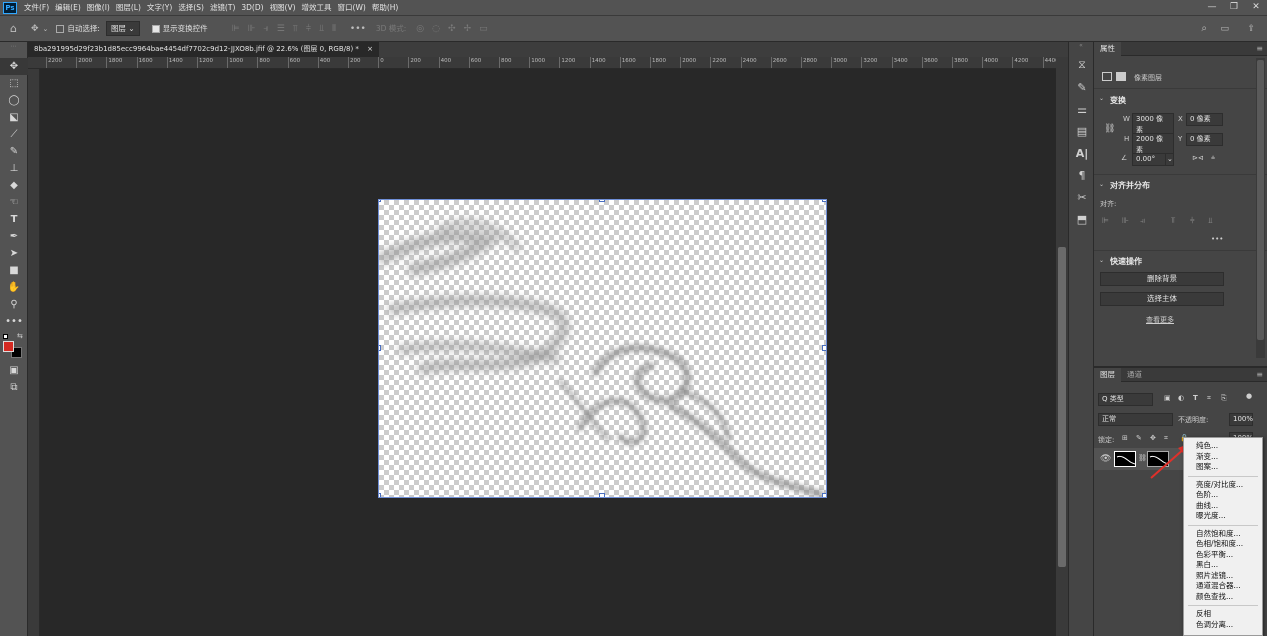  Describe the element at coordinates (420, 29) in the screenshot. I see `3d-orbit-icon: ◎` at that location.